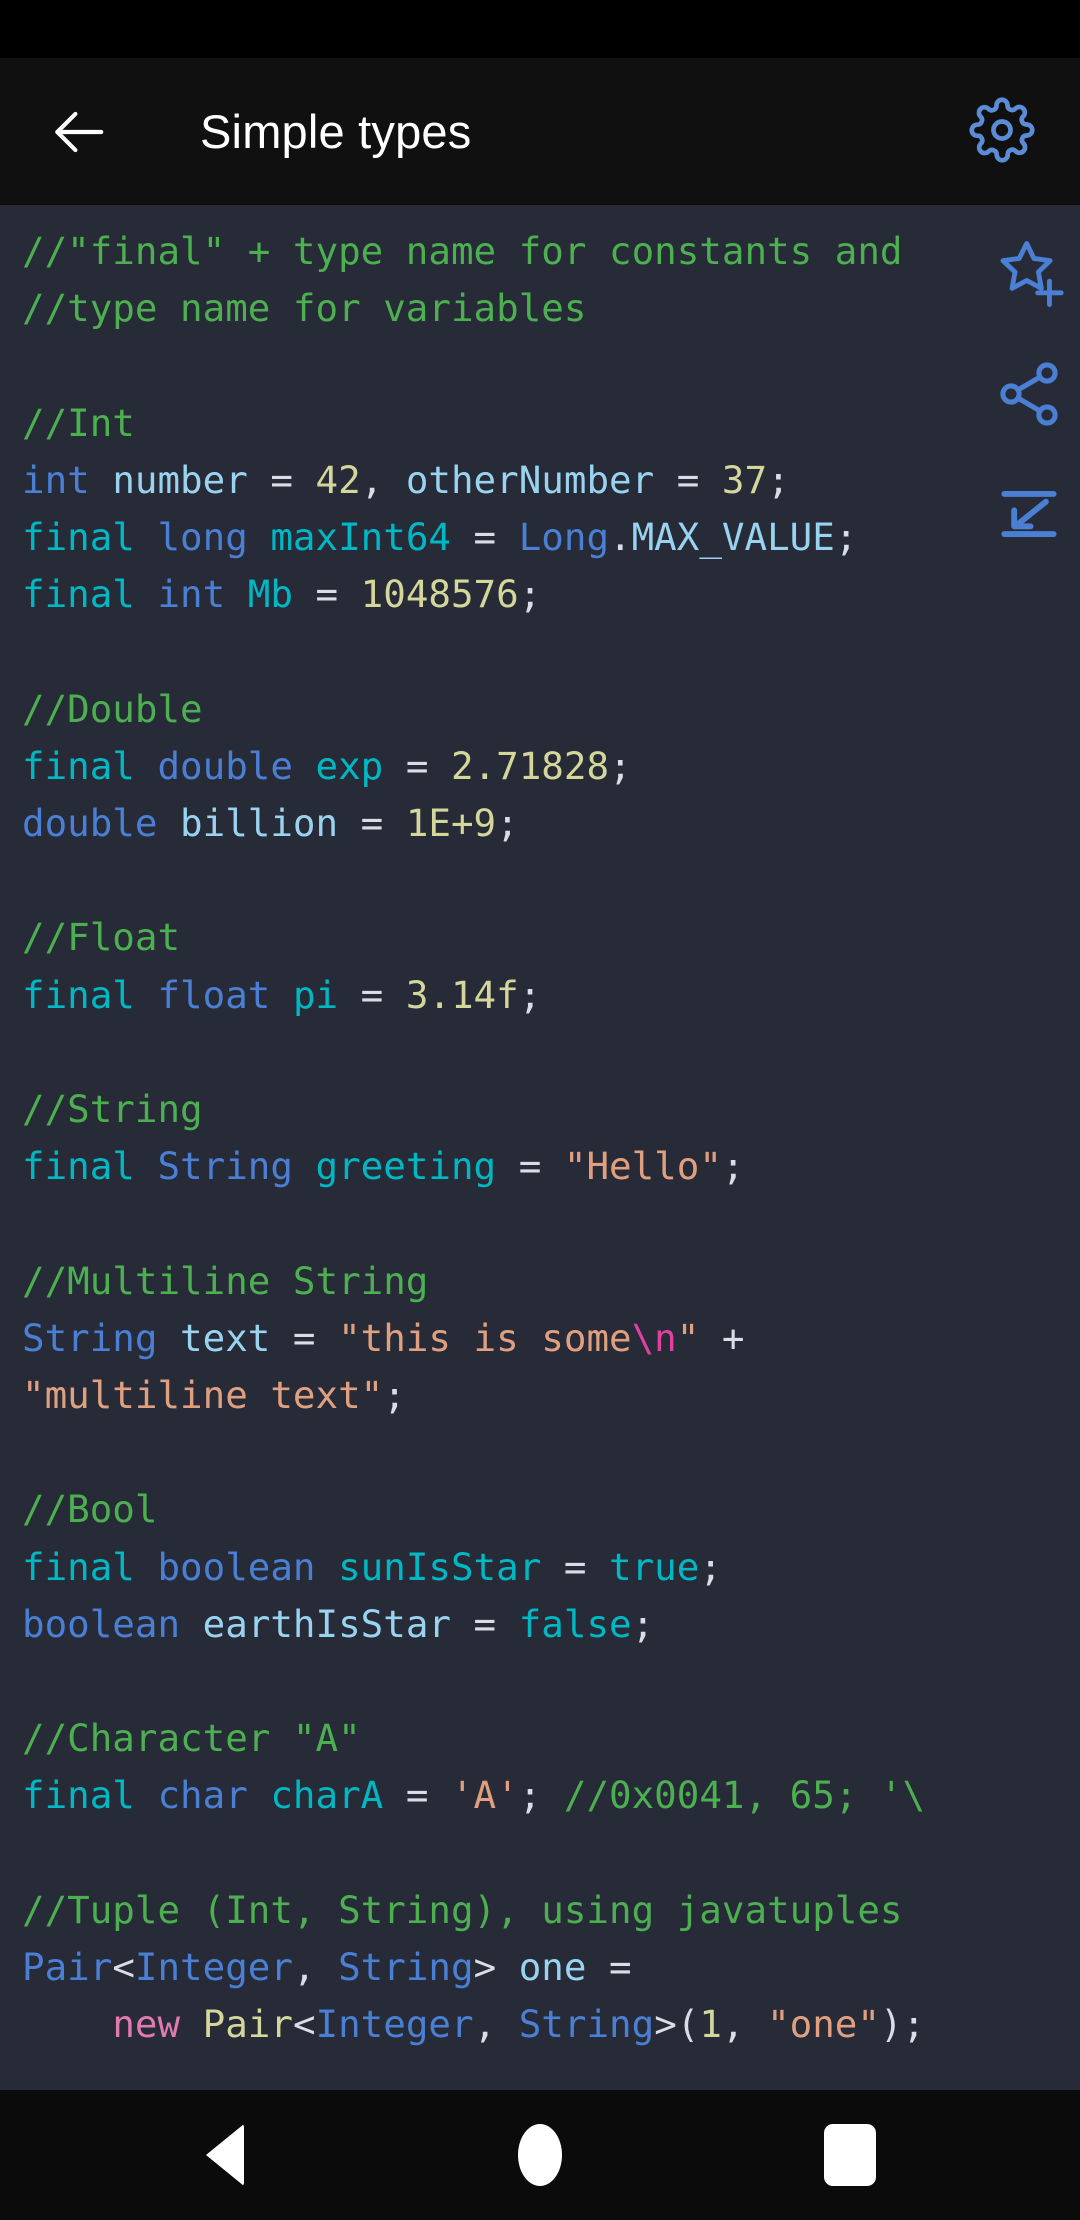 This screenshot has height=2220, width=1080. What do you see at coordinates (439, 594) in the screenshot?
I see `code-token: 1048576` at bounding box center [439, 594].